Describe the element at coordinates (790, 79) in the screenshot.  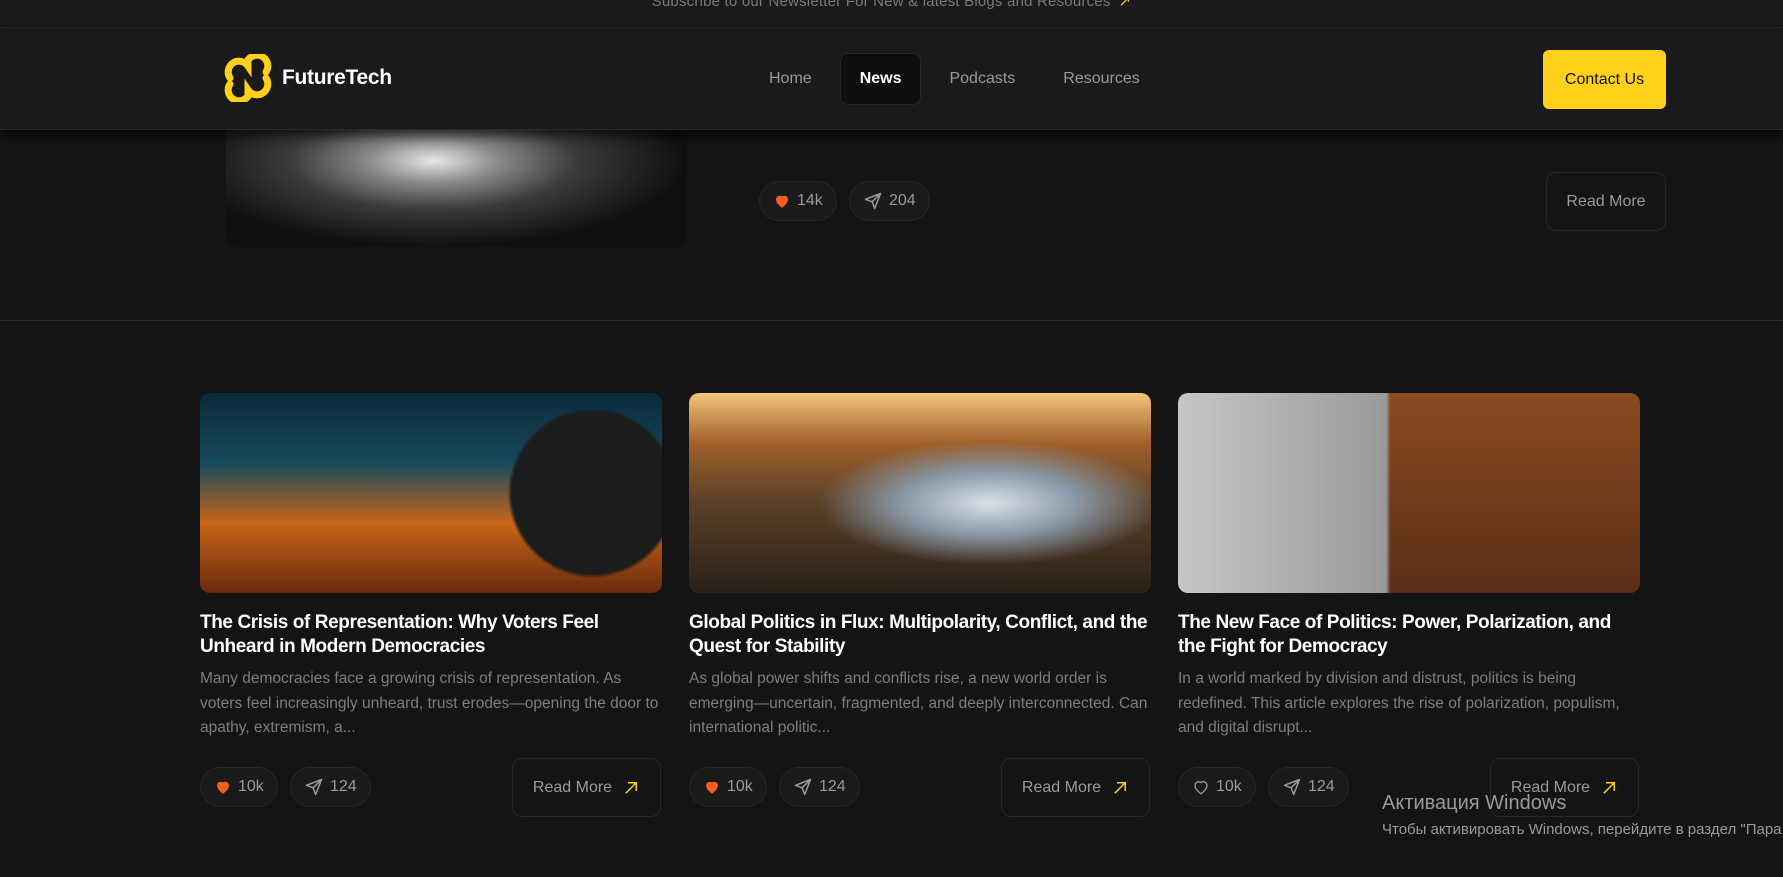
I see `nav-home: Home` at that location.